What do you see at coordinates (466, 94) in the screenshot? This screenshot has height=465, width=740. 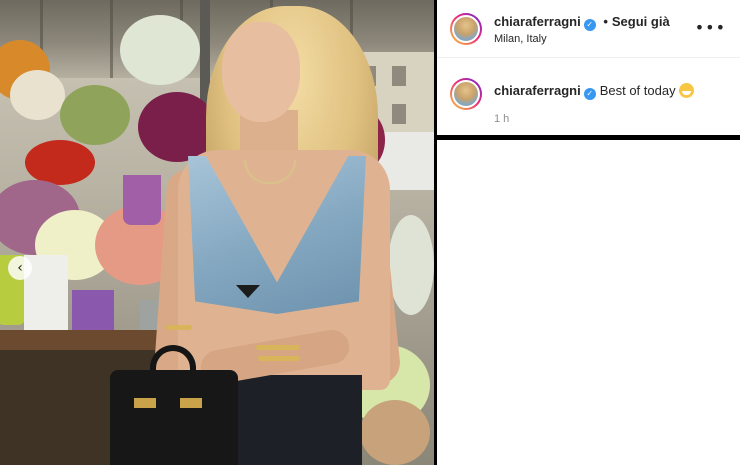 I see `caption-avatar` at bounding box center [466, 94].